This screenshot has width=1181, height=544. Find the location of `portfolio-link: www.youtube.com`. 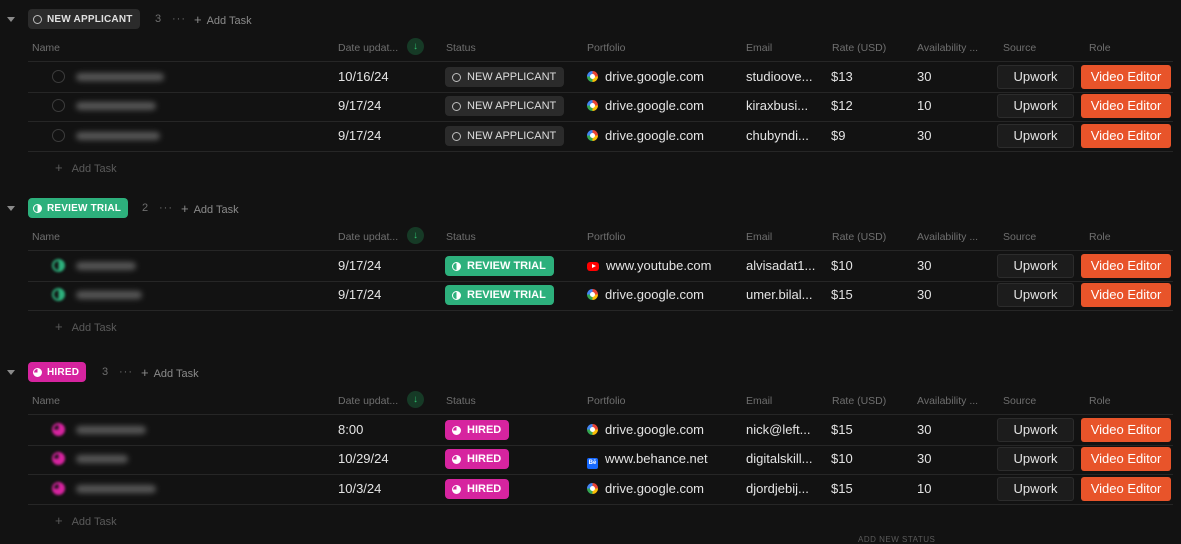

portfolio-link: www.youtube.com is located at coordinates (659, 265).